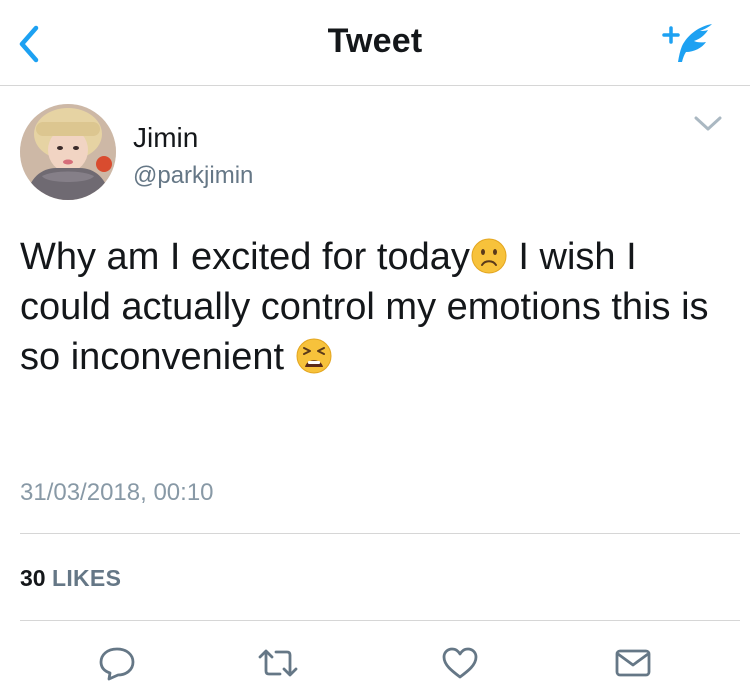  I want to click on heart-icon, so click(460, 663).